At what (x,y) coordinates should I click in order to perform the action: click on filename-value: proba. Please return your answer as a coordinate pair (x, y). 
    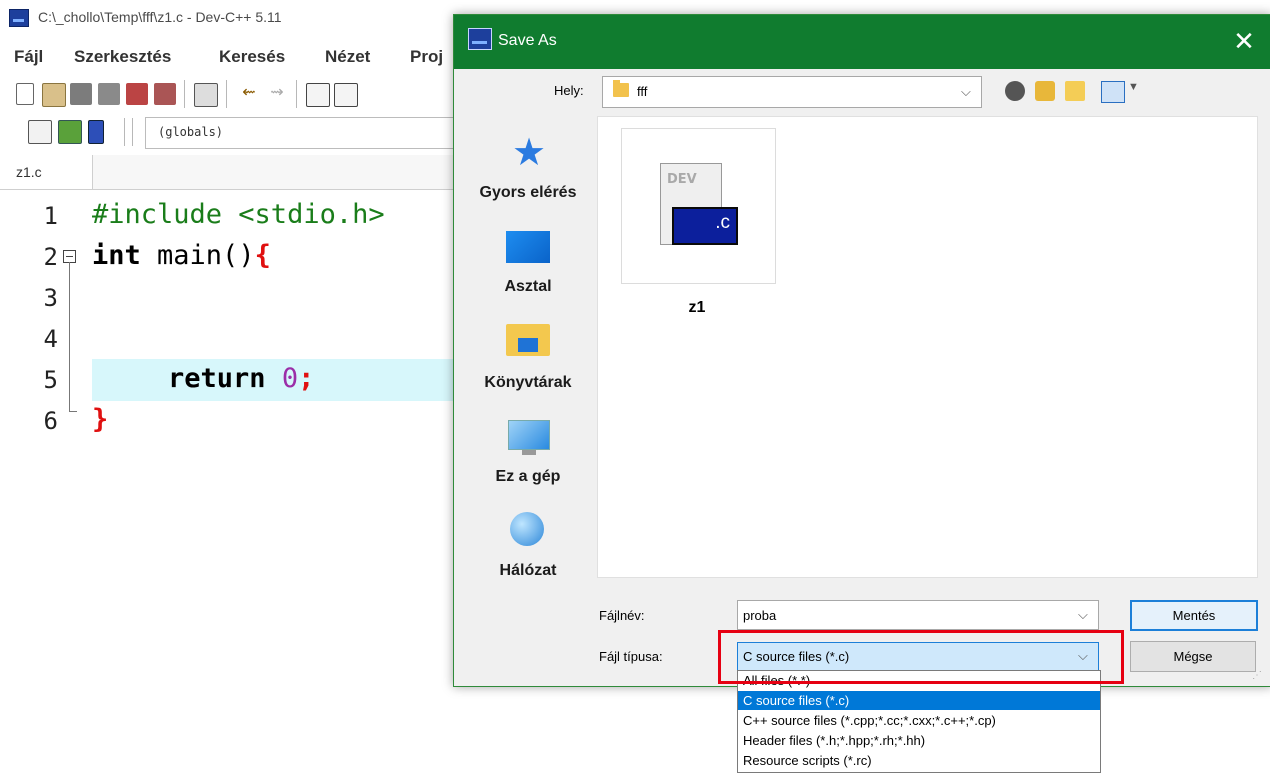
    Looking at the image, I should click on (760, 615).